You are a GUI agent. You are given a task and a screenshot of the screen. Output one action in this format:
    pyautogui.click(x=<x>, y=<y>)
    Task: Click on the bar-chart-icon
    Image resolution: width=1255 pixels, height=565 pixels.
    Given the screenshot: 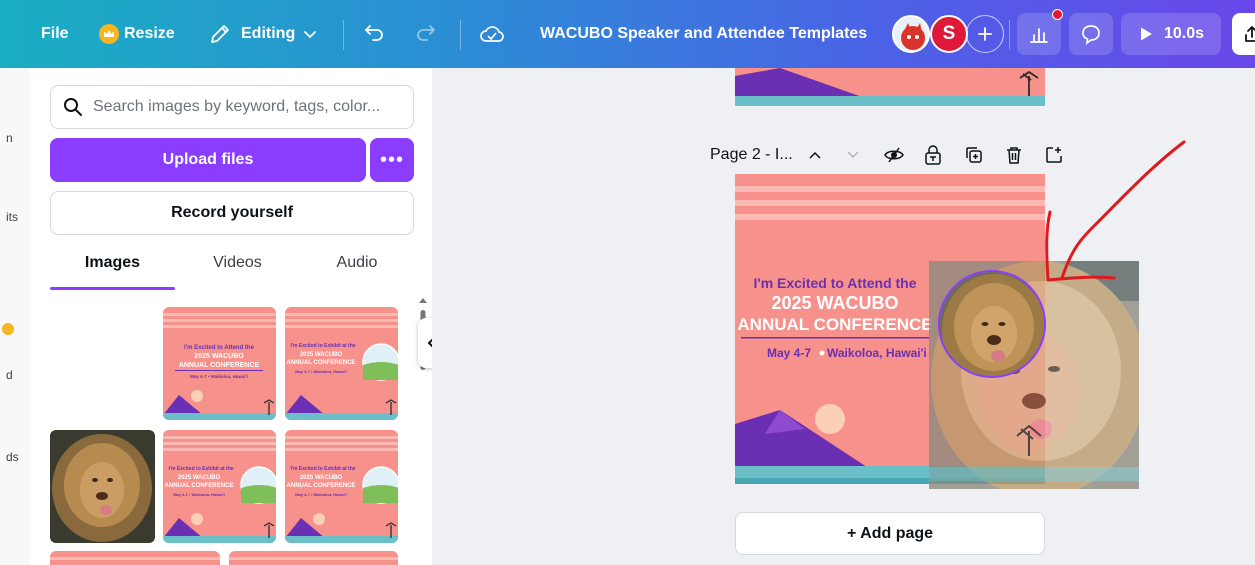 What is the action you would take?
    pyautogui.click(x=1039, y=35)
    